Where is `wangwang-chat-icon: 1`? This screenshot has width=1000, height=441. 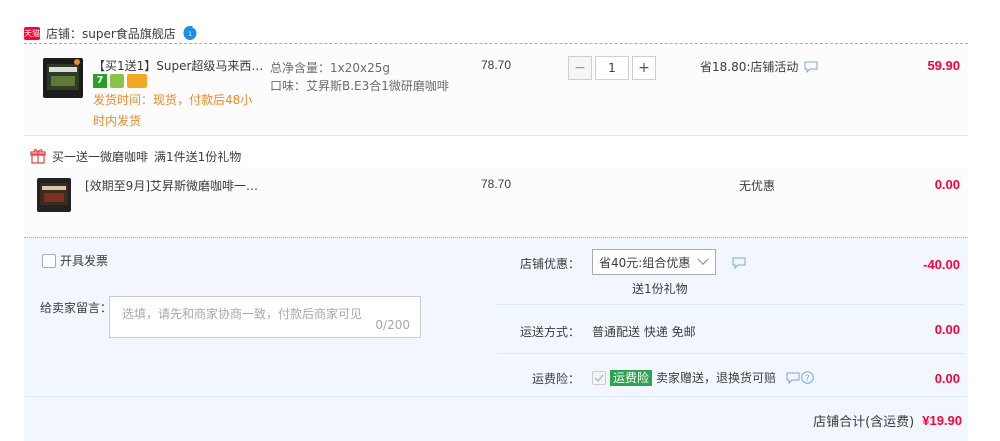
wangwang-chat-icon: 1 is located at coordinates (190, 33).